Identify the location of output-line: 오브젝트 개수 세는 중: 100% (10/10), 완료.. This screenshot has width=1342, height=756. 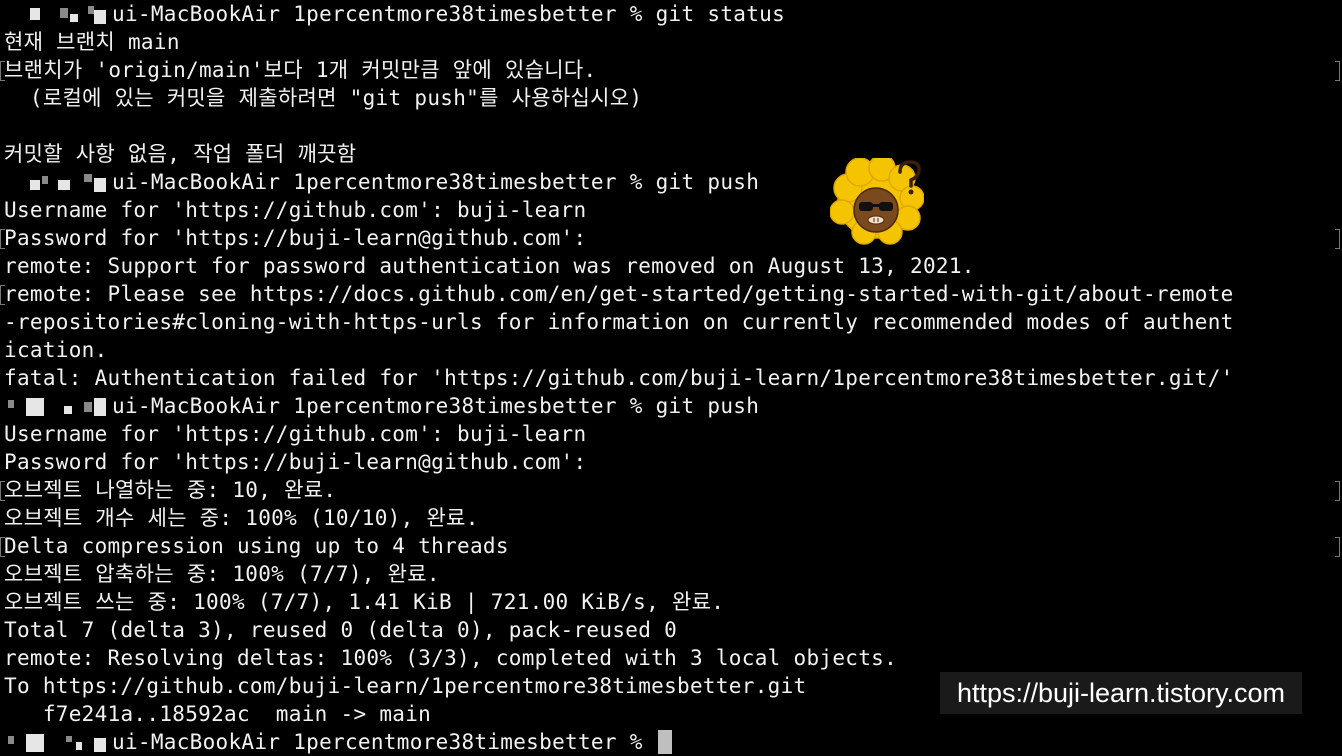
(241, 518).